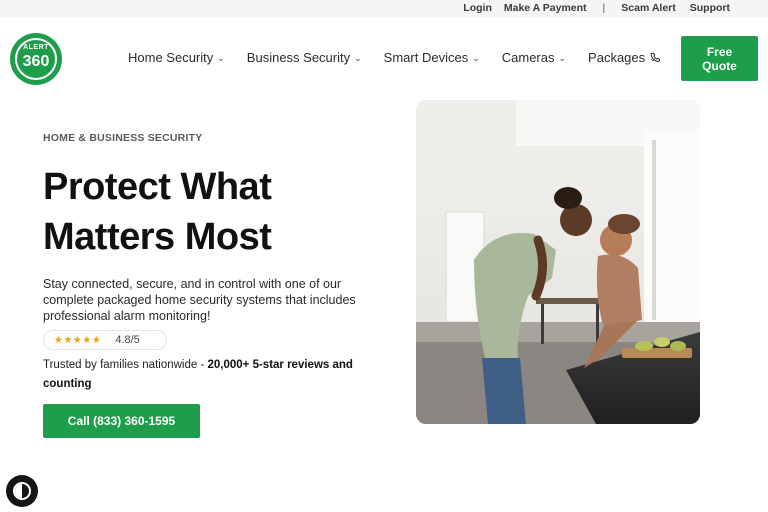  Describe the element at coordinates (710, 8) in the screenshot. I see `support-link: Support` at that location.